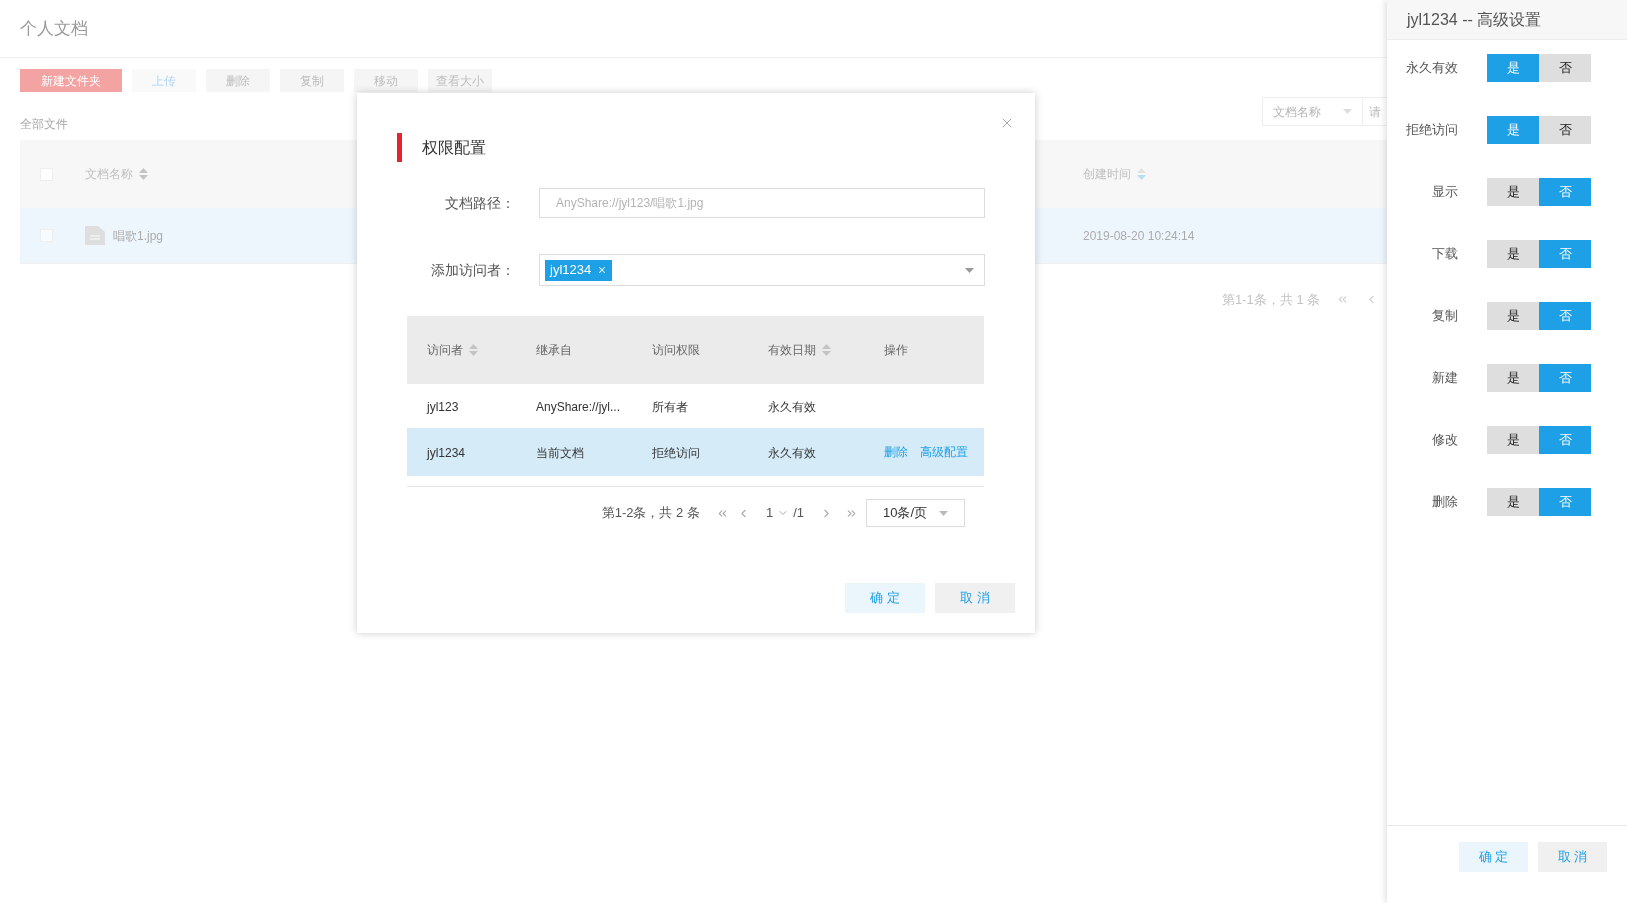 The width and height of the screenshot is (1627, 903). I want to click on setting-label: 下载, so click(1444, 254).